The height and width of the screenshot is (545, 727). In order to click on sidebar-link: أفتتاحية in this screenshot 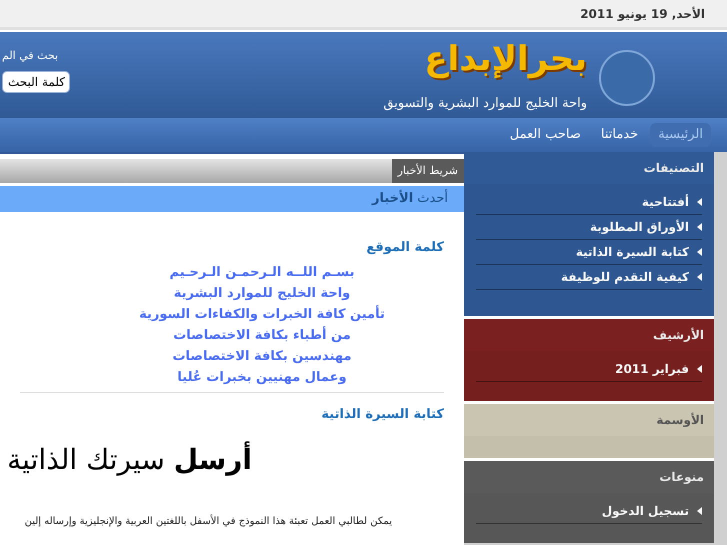, I will do `click(589, 202)`.